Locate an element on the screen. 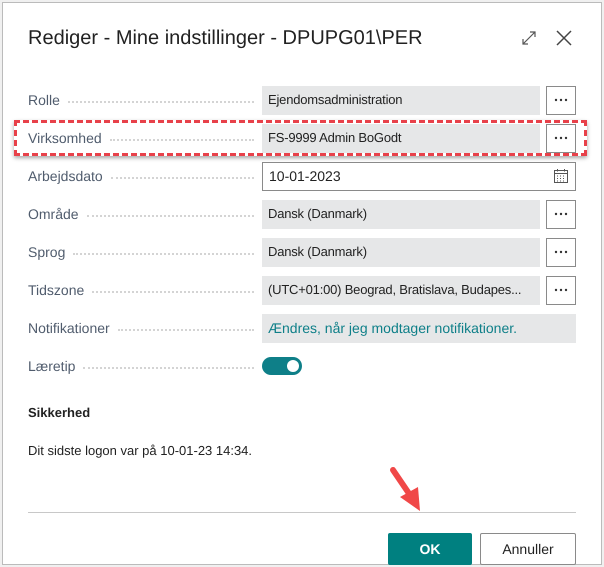 This screenshot has width=604, height=567. toggle-switch is located at coordinates (282, 366).